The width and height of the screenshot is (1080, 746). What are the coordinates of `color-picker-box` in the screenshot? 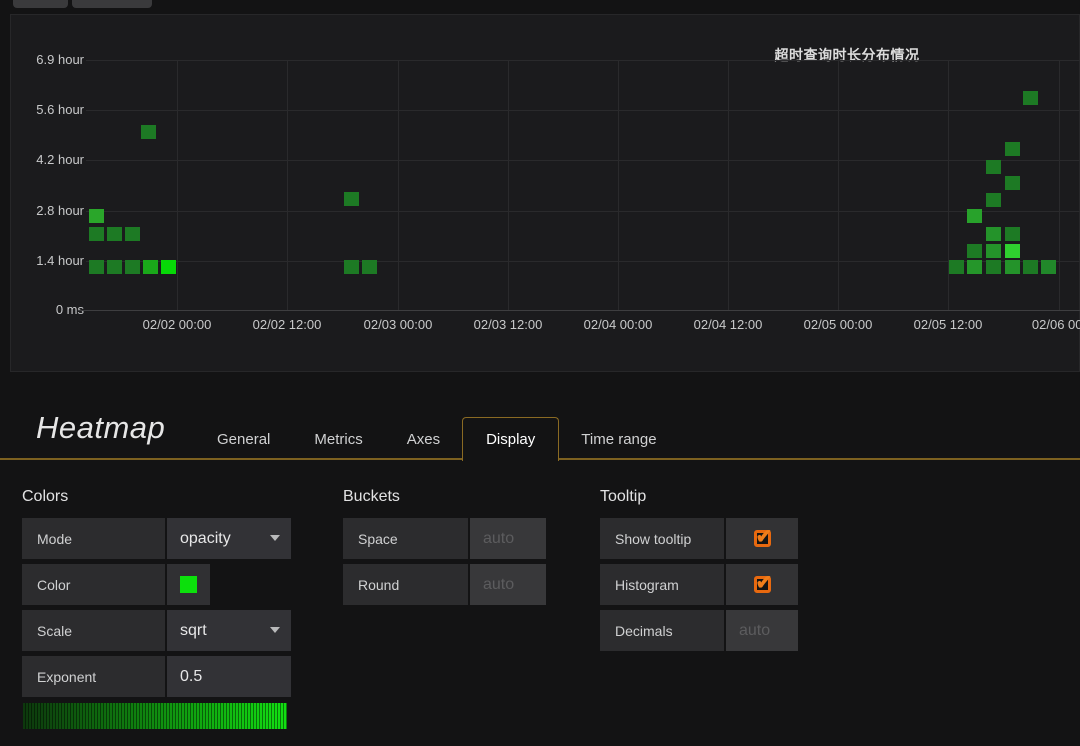 It's located at (188, 584).